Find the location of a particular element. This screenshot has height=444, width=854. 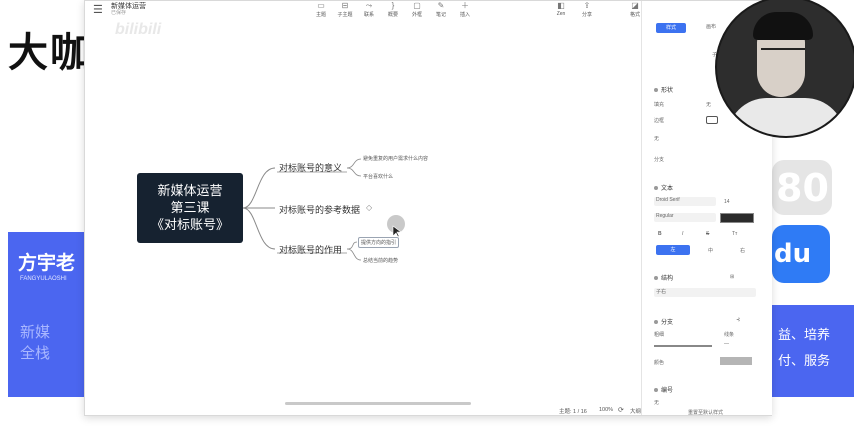

text-color-swatch is located at coordinates (737, 218).